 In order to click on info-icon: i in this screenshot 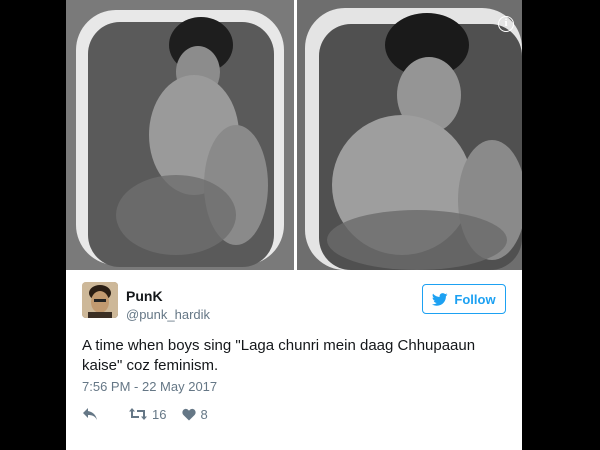, I will do `click(506, 24)`.